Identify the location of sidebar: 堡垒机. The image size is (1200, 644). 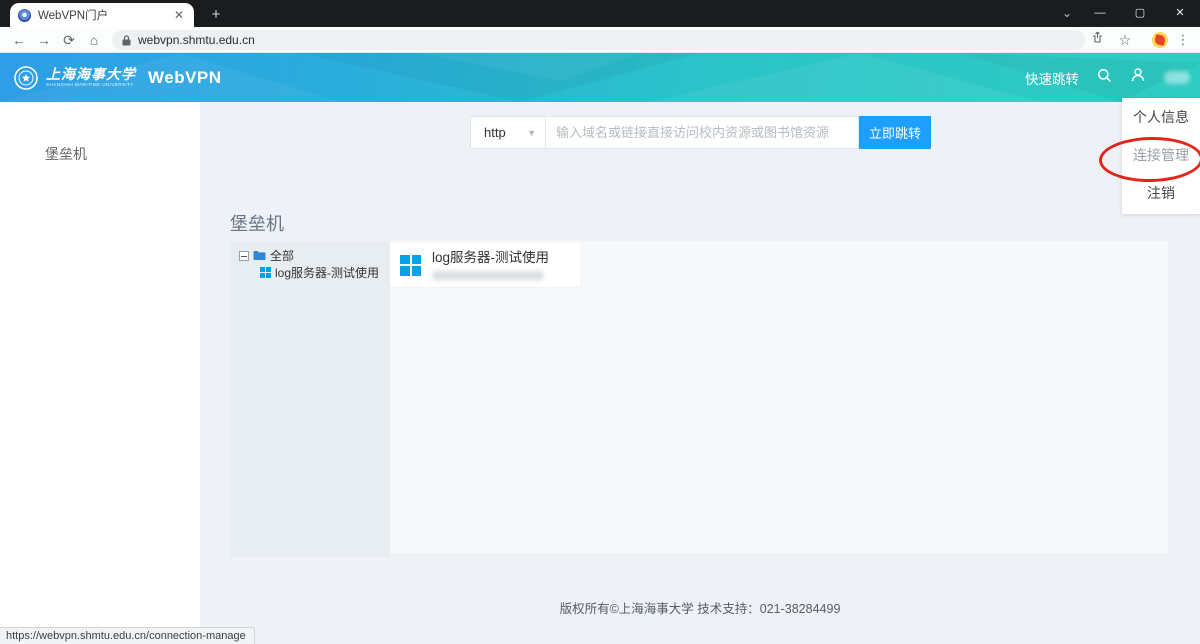
(100, 365).